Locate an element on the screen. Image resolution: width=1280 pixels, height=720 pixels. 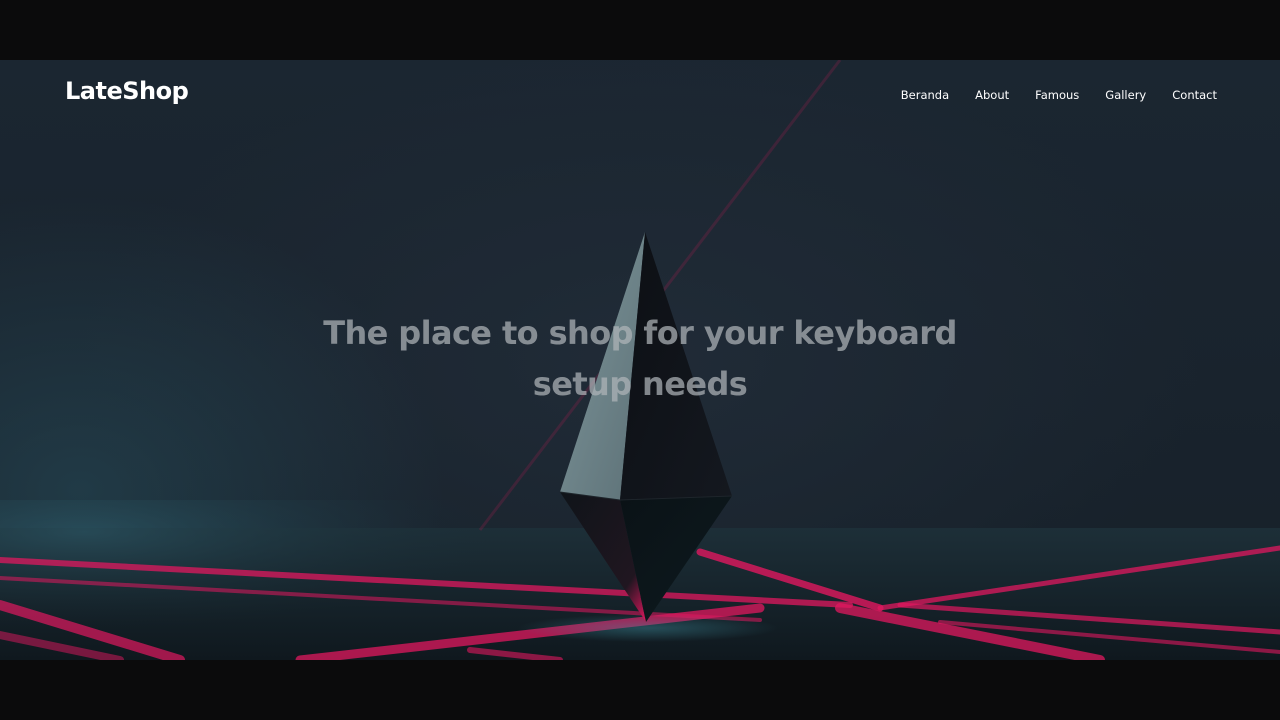
nav-link-contact: Contact is located at coordinates (1194, 95).